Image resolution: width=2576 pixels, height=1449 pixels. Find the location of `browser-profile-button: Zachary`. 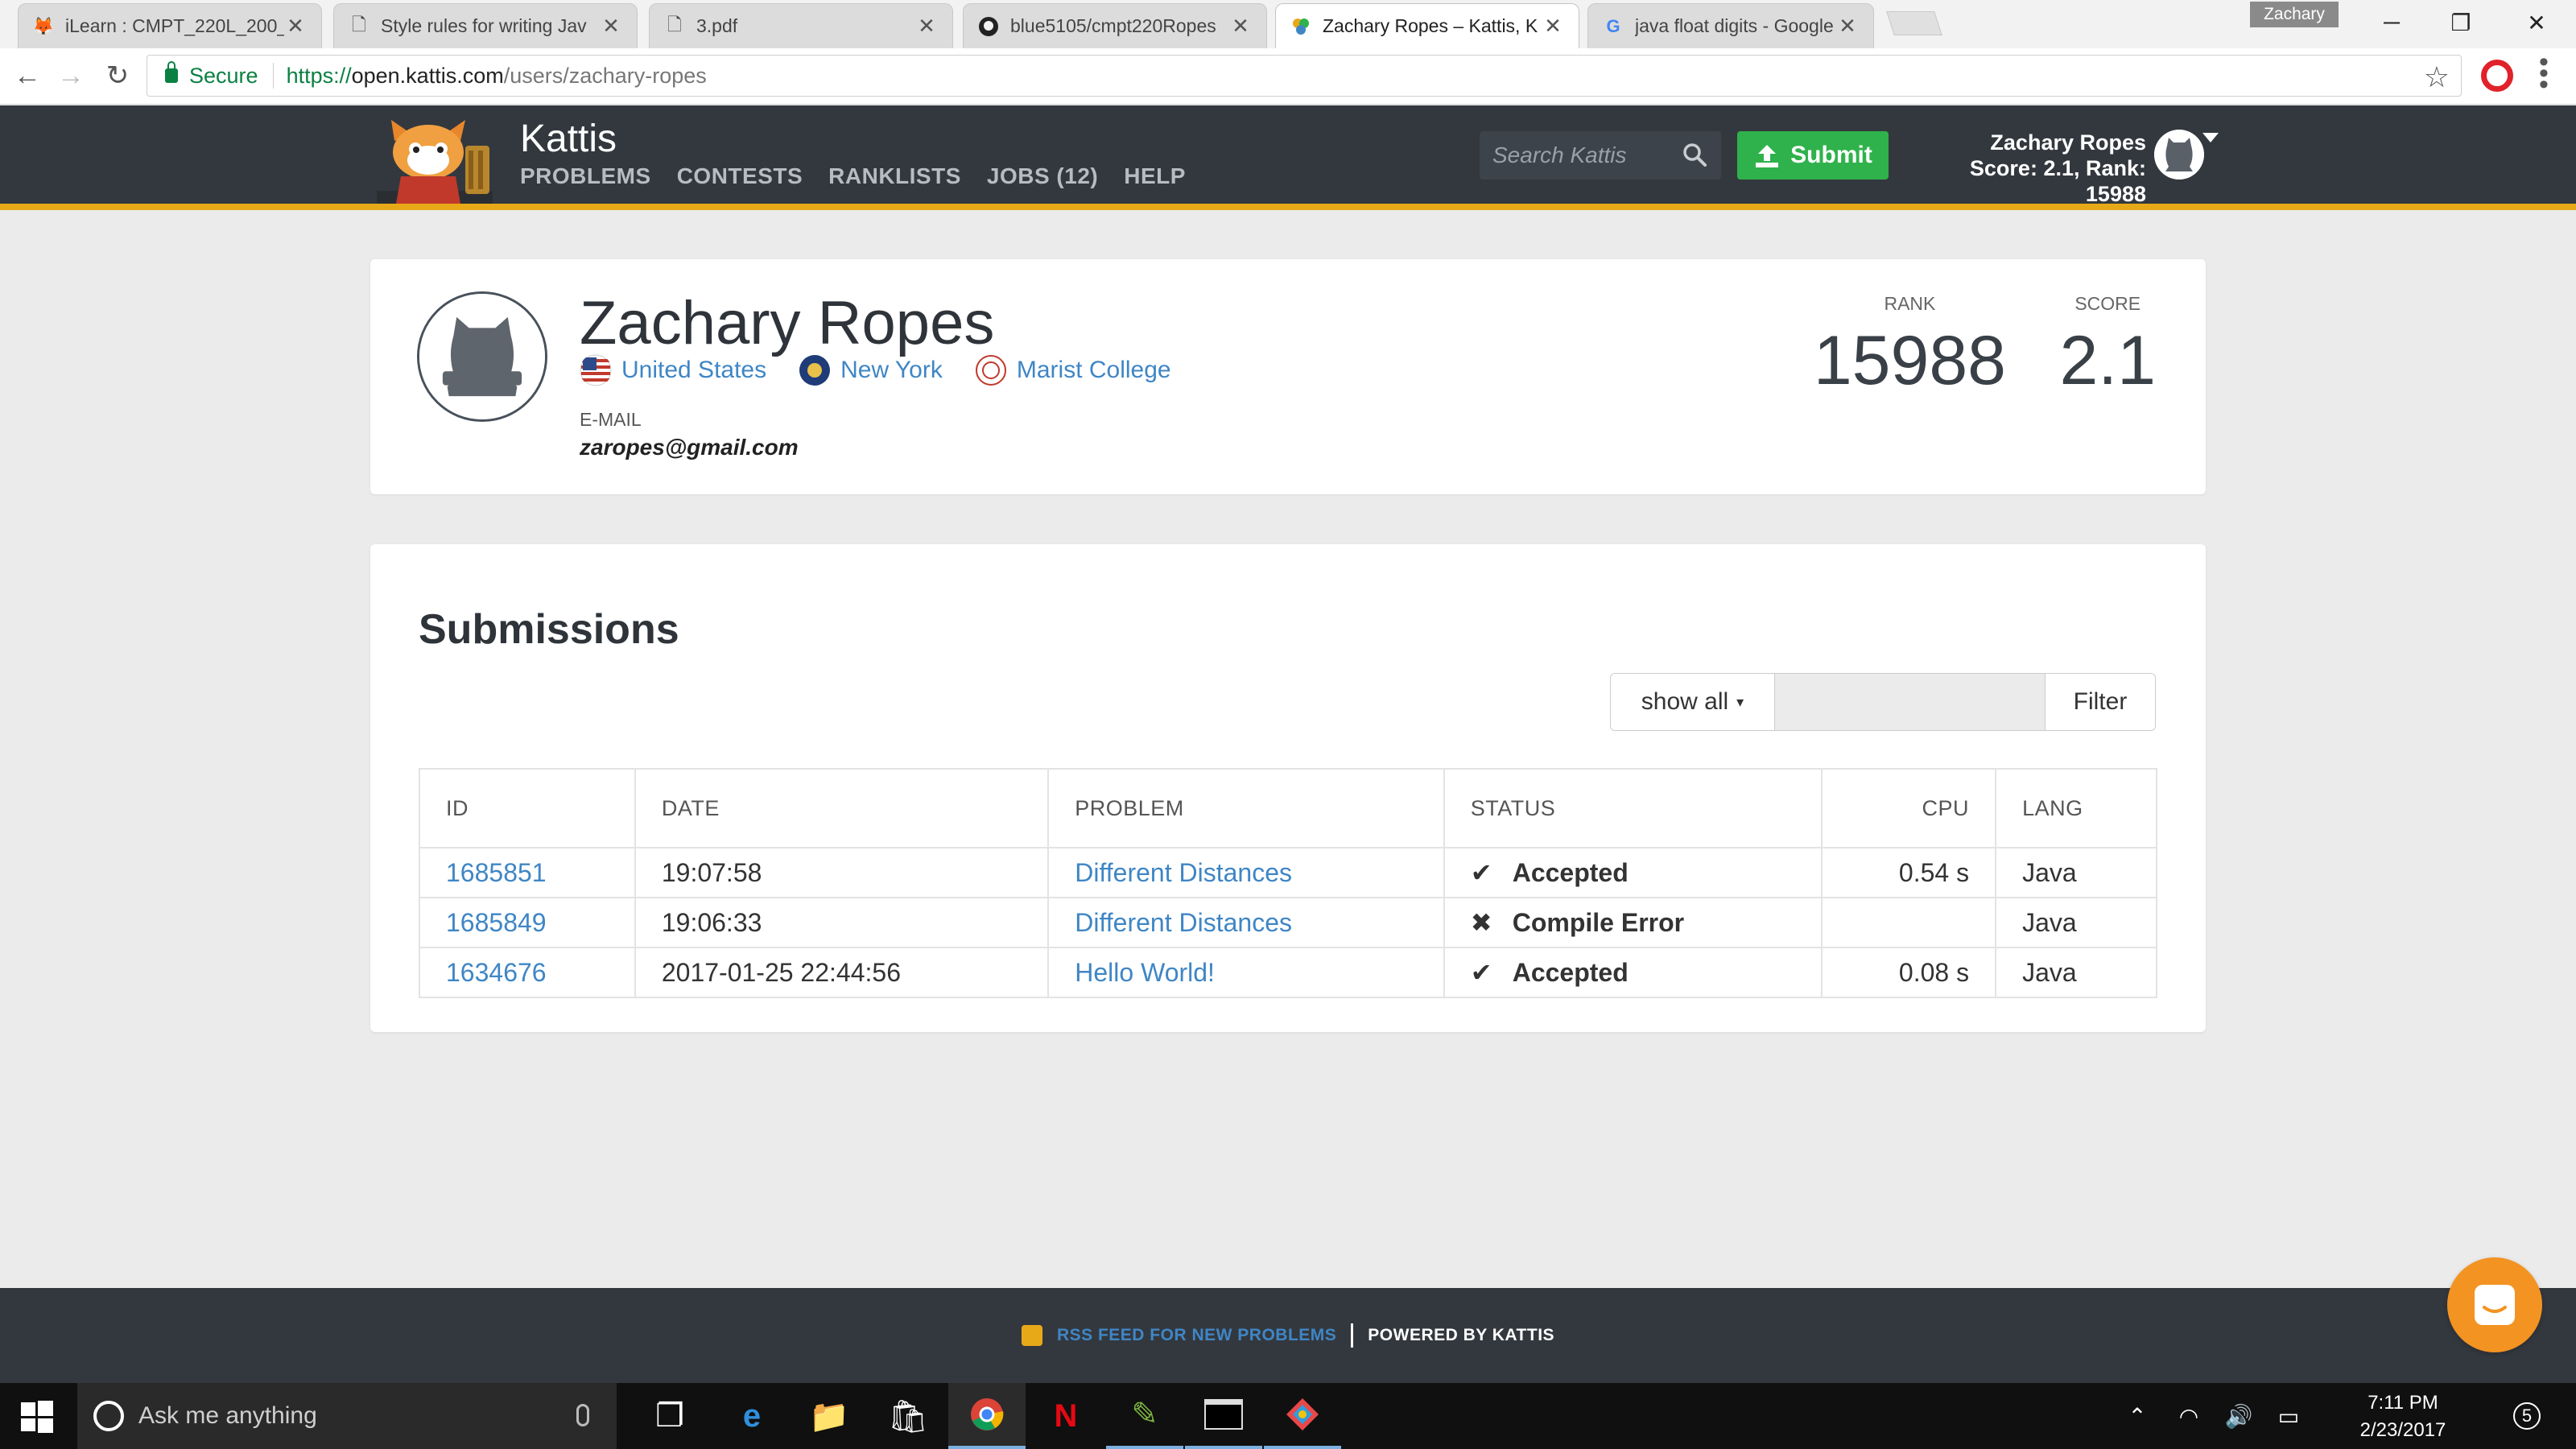

browser-profile-button: Zachary is located at coordinates (2294, 14).